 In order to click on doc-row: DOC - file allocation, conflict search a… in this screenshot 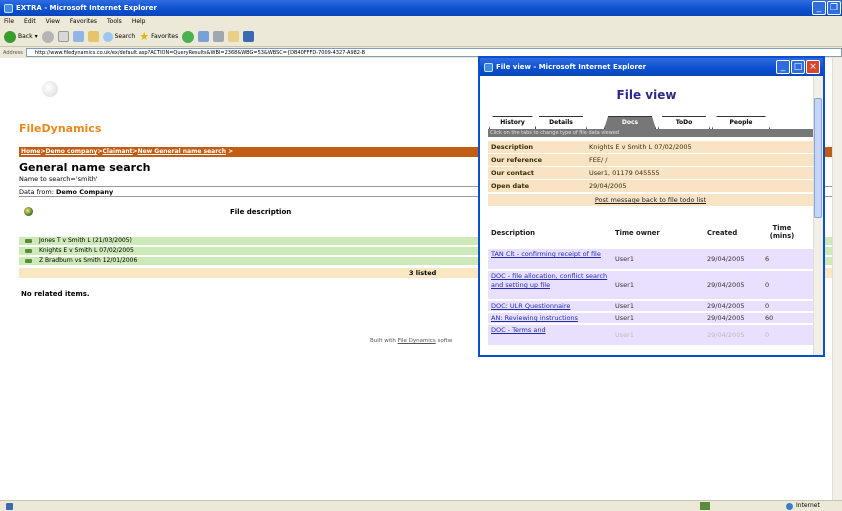, I will do `click(650, 285)`.